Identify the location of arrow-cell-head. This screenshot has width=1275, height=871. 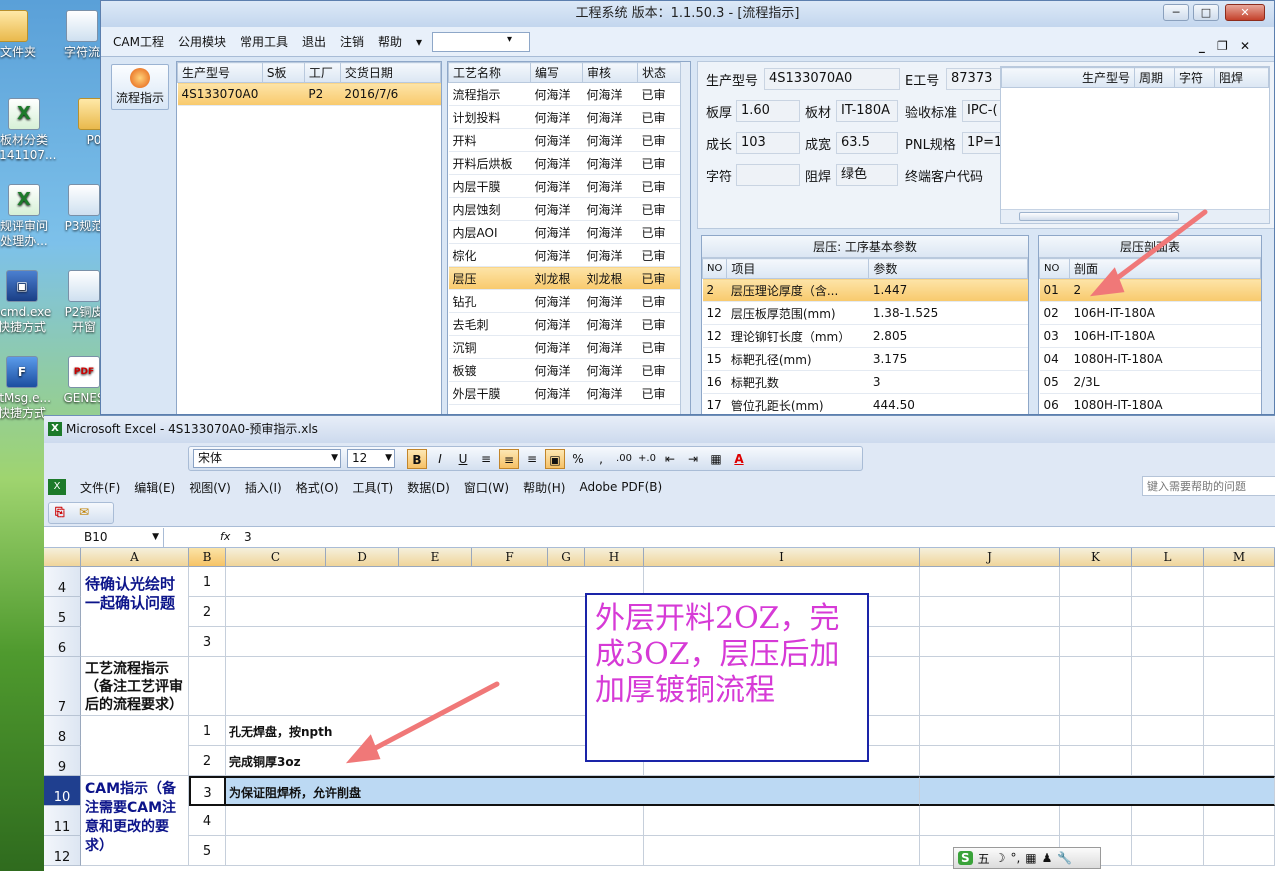
(363, 749).